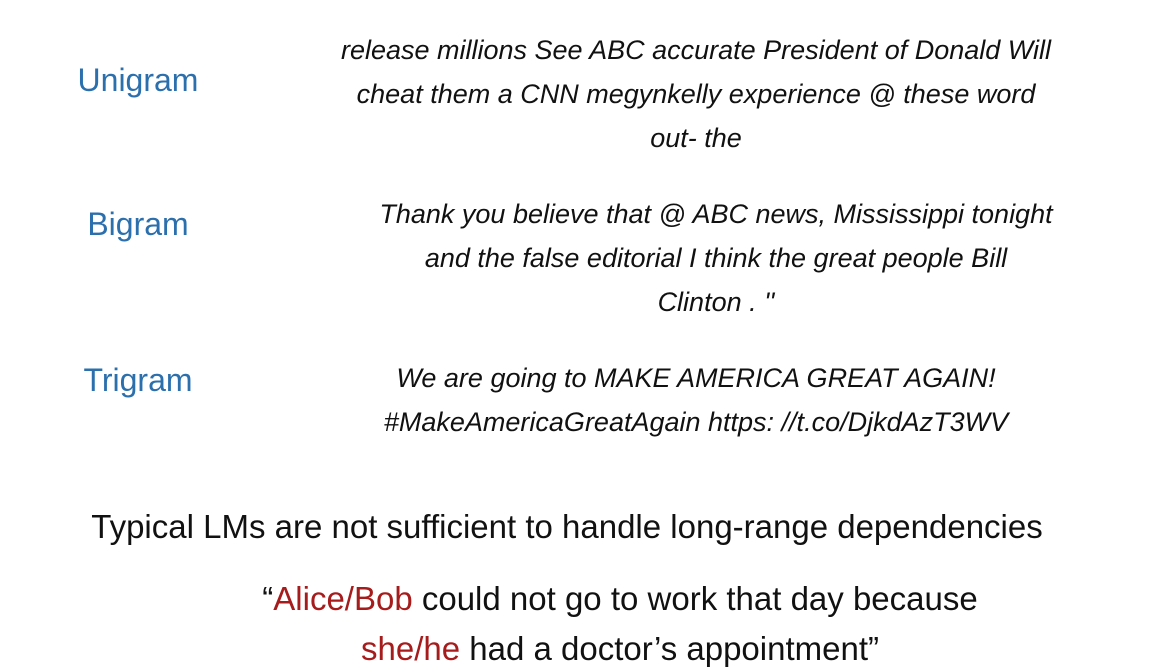 The width and height of the screenshot is (1160, 672). What do you see at coordinates (343, 598) in the screenshot?
I see `quote-subject-1: Alice/Bob` at bounding box center [343, 598].